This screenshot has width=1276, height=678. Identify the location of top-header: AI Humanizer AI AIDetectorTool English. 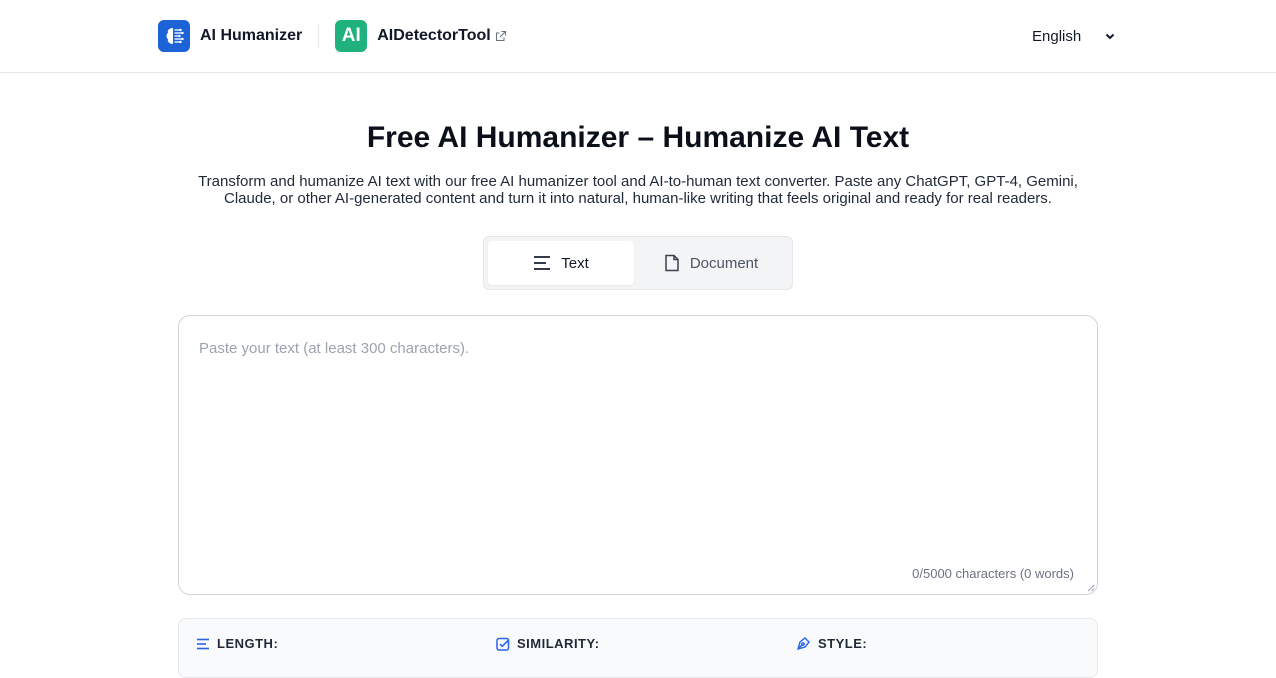
(638, 36).